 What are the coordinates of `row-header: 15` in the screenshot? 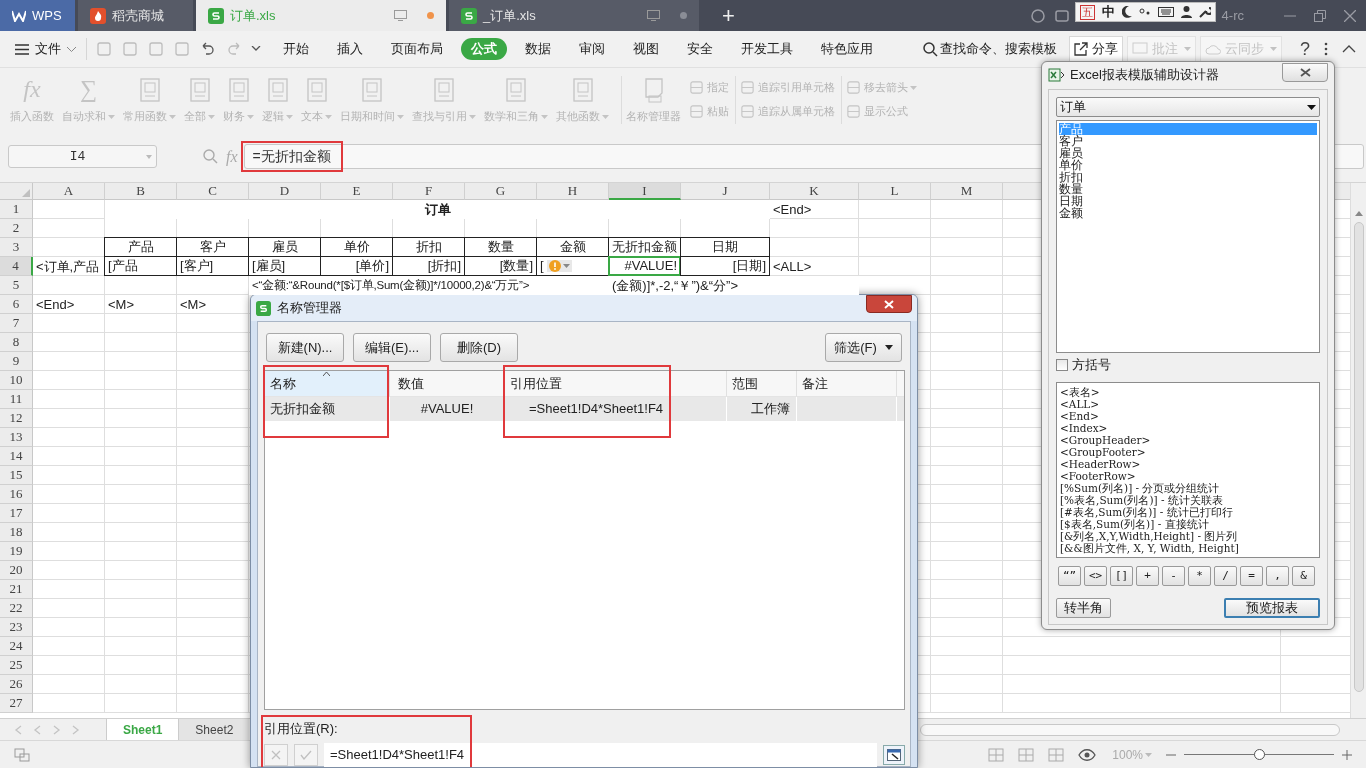 It's located at (16, 475).